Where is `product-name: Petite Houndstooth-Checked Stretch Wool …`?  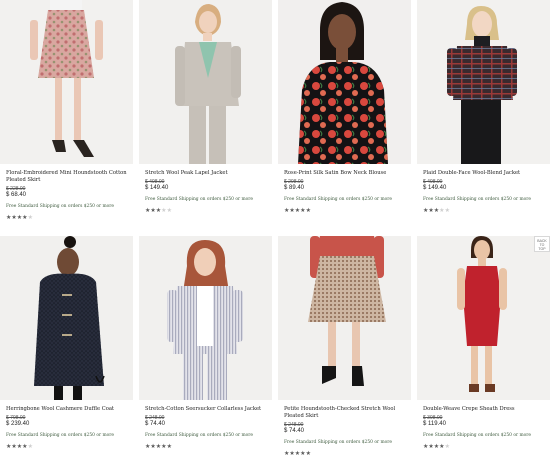 product-name: Petite Houndstooth-Checked Stretch Wool … is located at coordinates (346, 413).